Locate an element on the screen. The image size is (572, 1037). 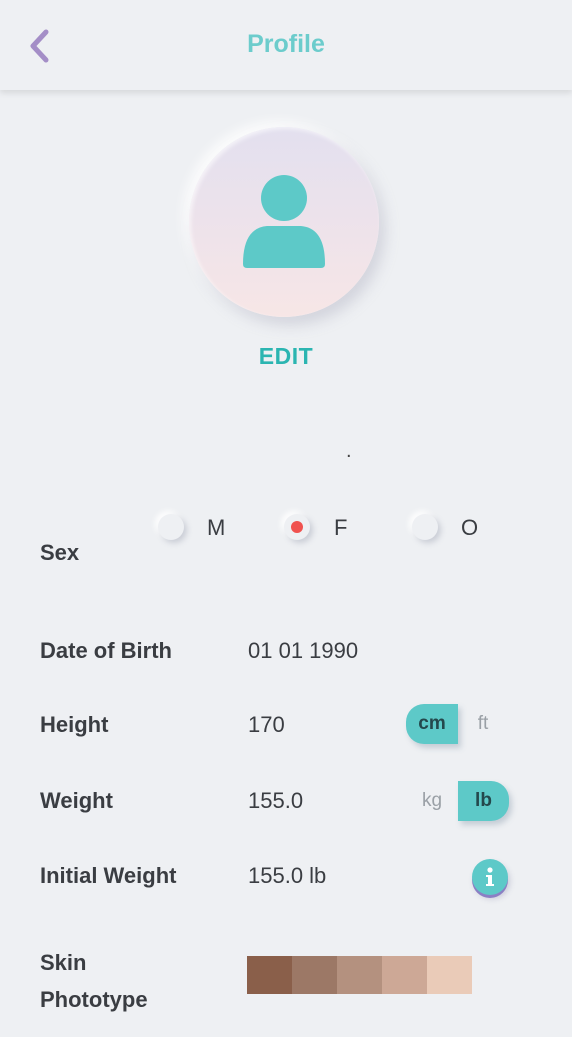
sex-radio-f is located at coordinates (297, 527).